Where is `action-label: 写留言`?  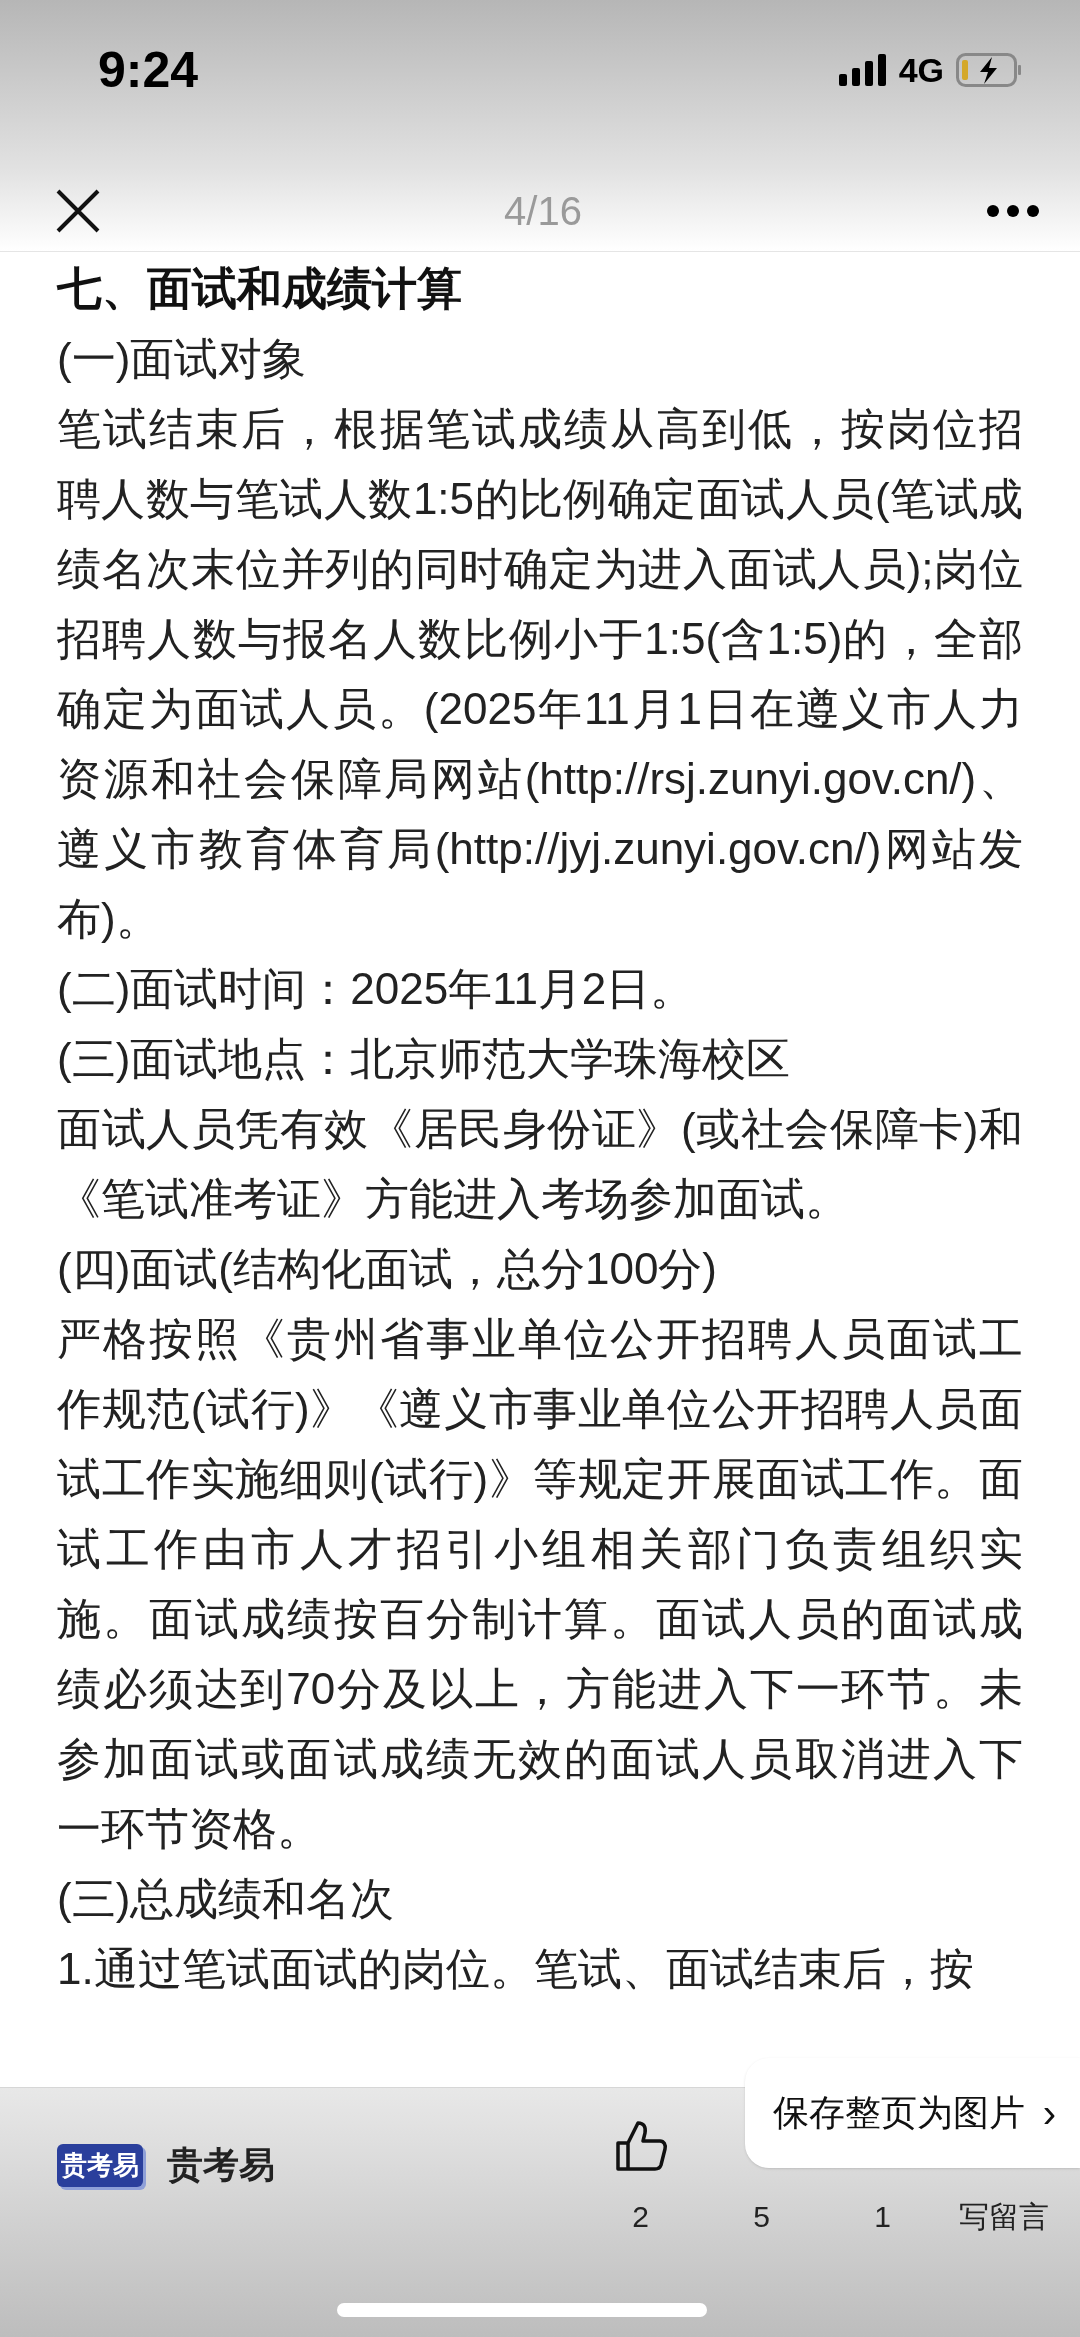
action-label: 写留言 is located at coordinates (1003, 2217).